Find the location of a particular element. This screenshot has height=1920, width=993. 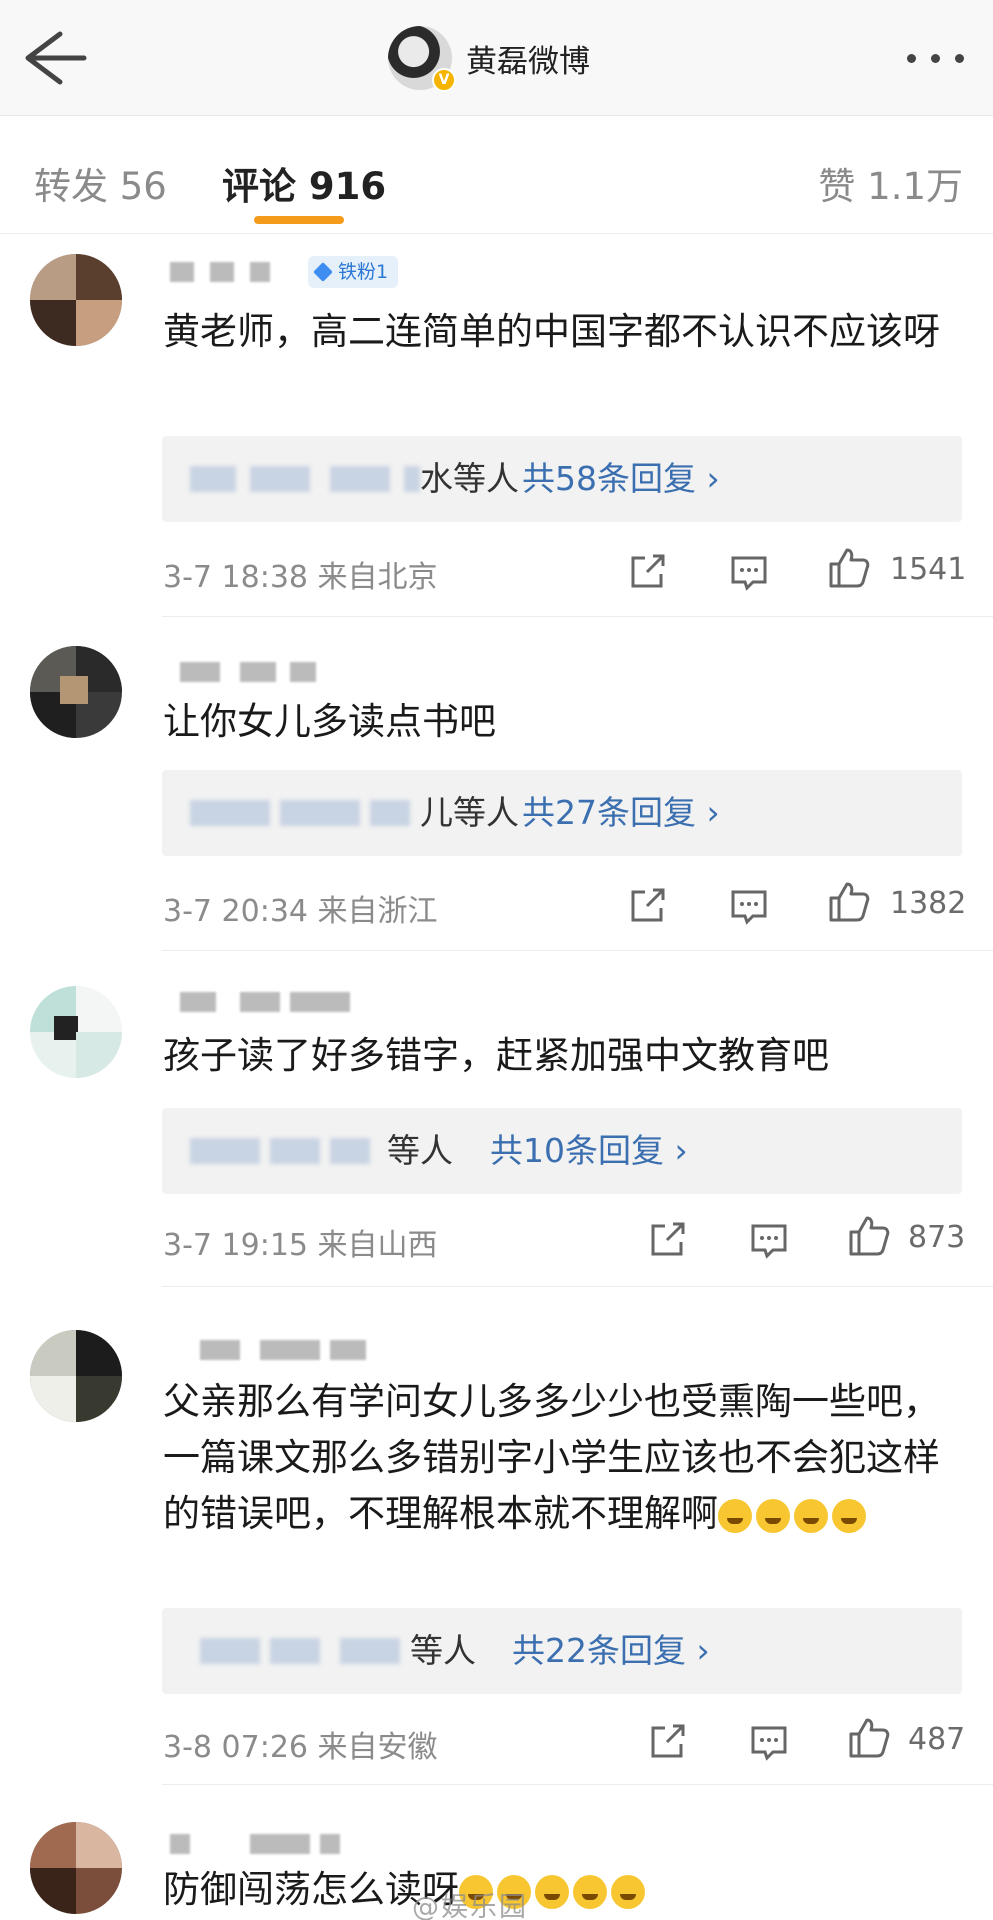

reply-count-link: 共27条回复 › is located at coordinates (621, 813).